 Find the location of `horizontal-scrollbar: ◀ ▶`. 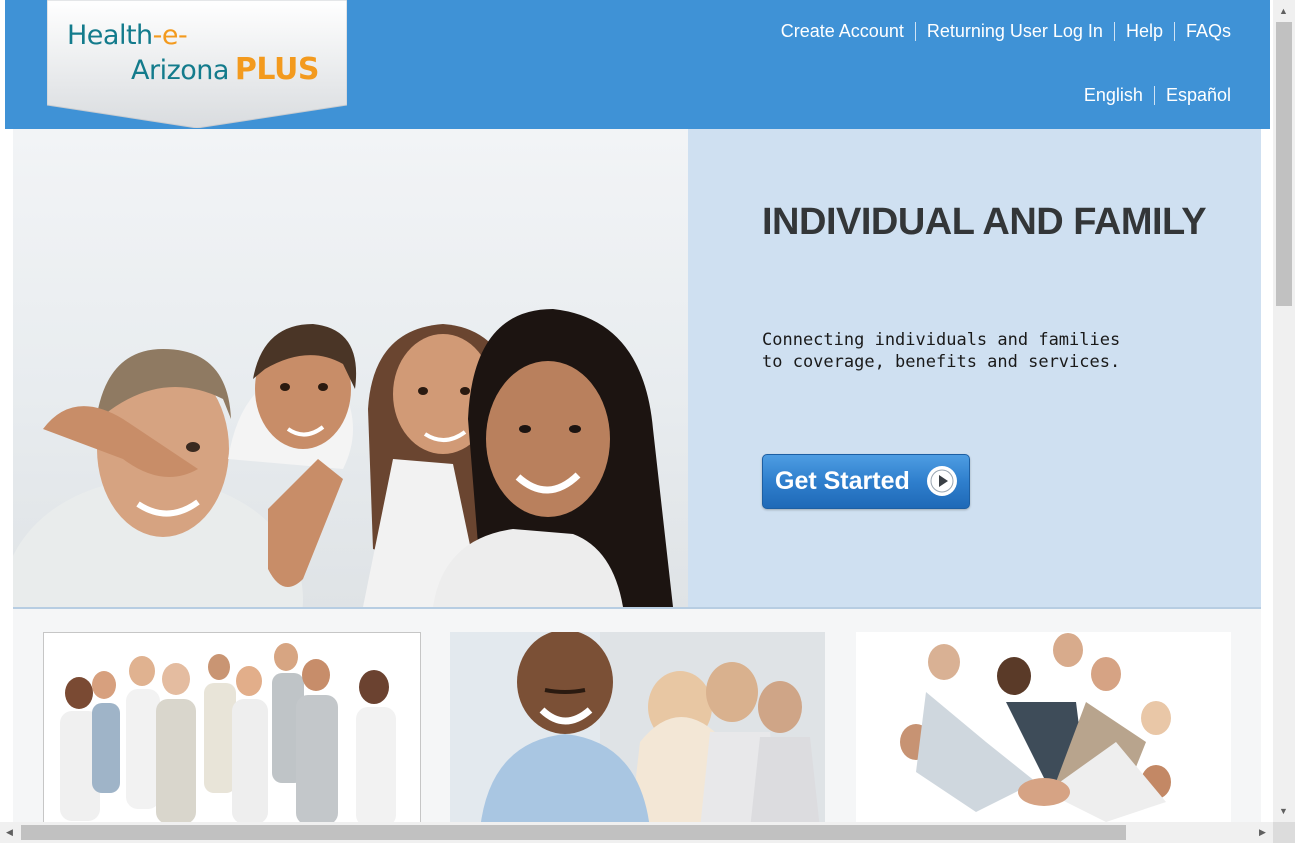

horizontal-scrollbar: ◀ ▶ is located at coordinates (636, 832).